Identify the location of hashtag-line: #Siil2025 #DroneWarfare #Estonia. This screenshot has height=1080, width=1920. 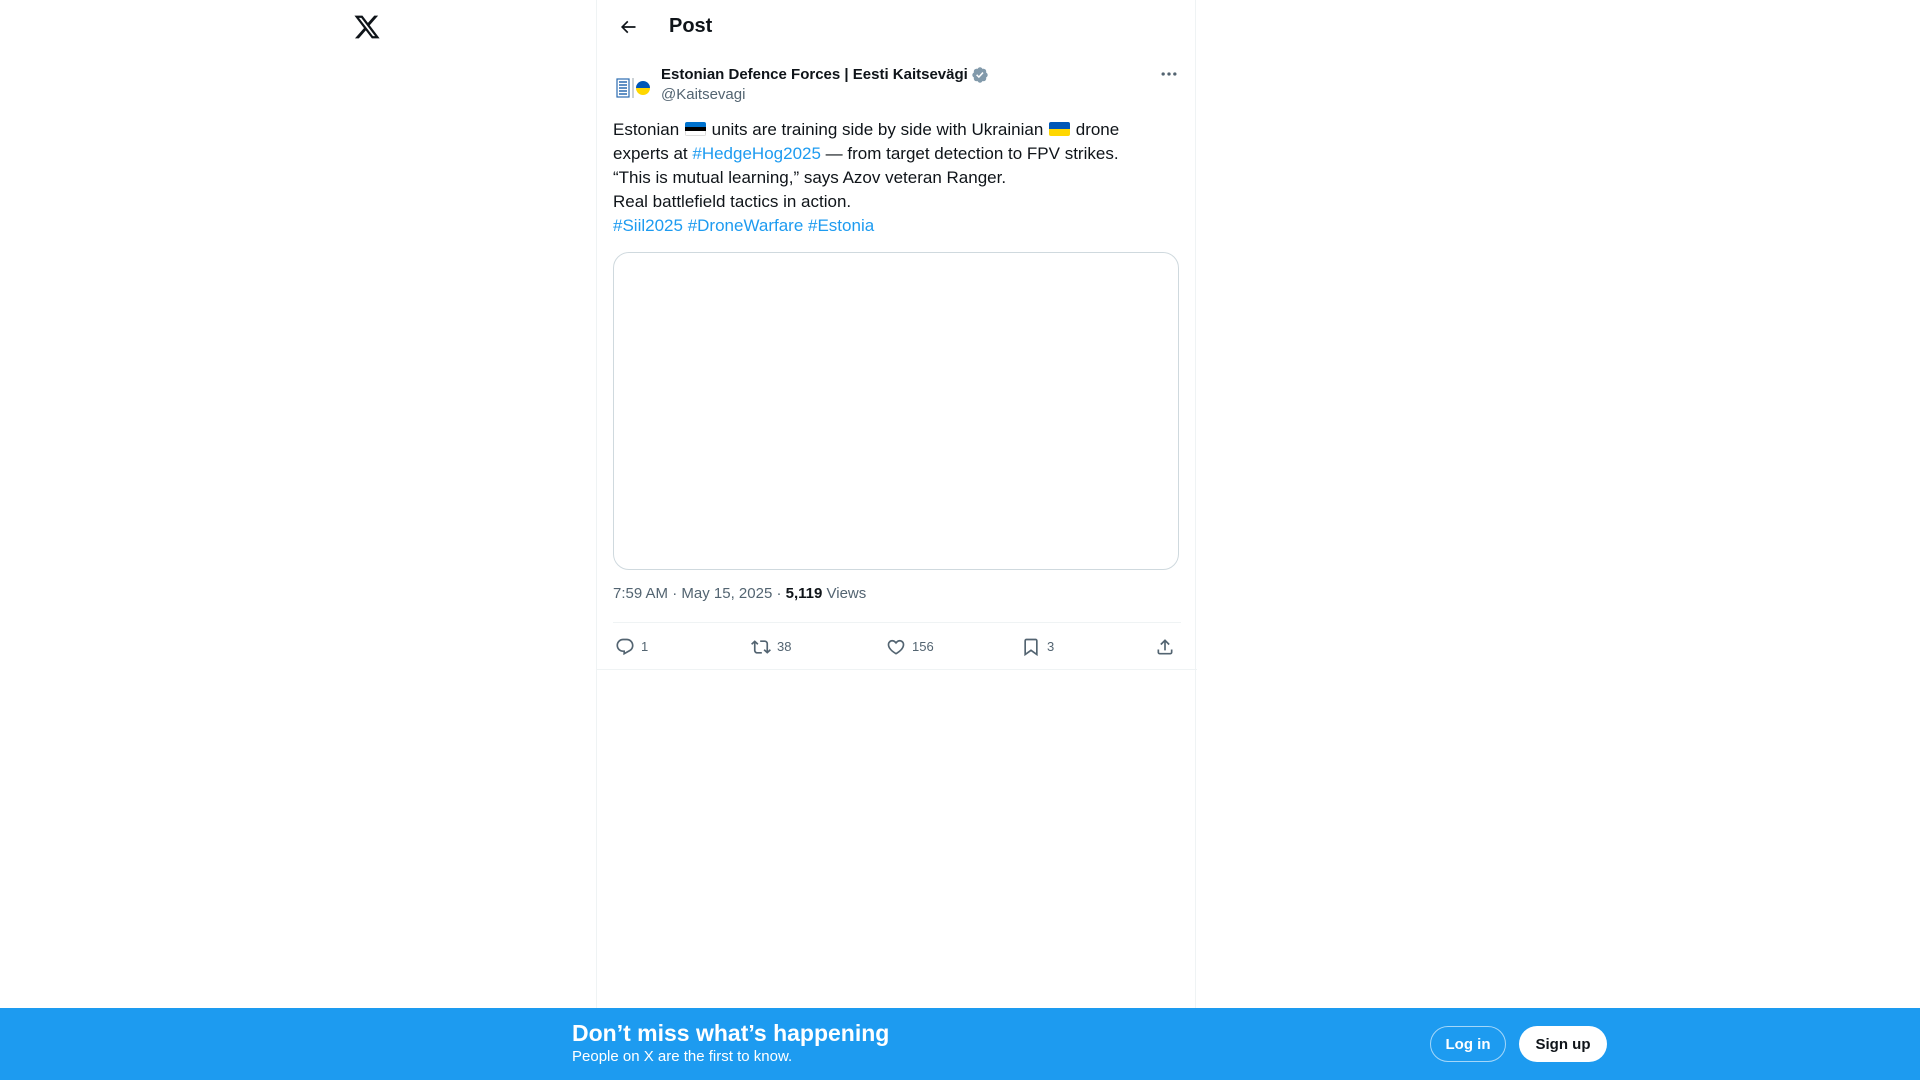
(897, 226).